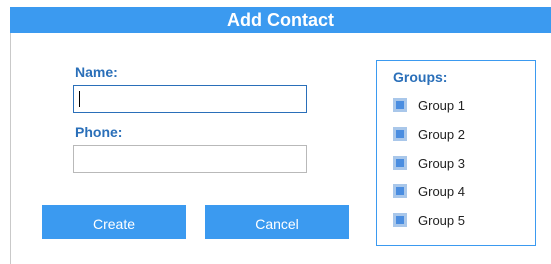 Image resolution: width=551 pixels, height=264 pixels. I want to click on group-label: Group 2, so click(441, 134).